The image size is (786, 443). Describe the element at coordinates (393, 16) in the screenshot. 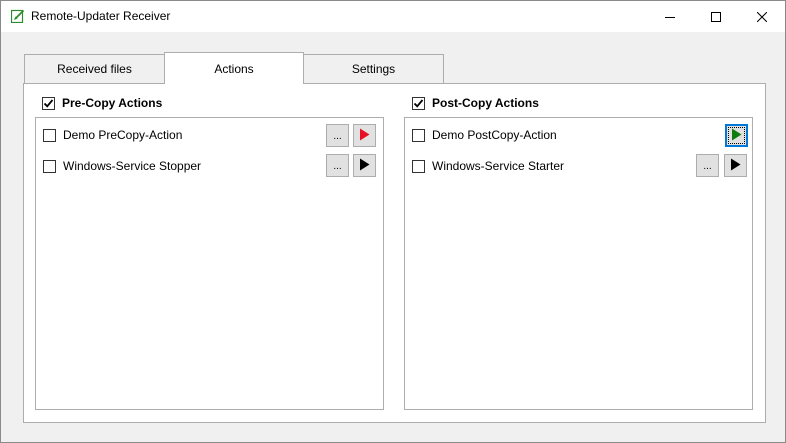

I see `title-bar: Remote-Updater Receiver` at that location.